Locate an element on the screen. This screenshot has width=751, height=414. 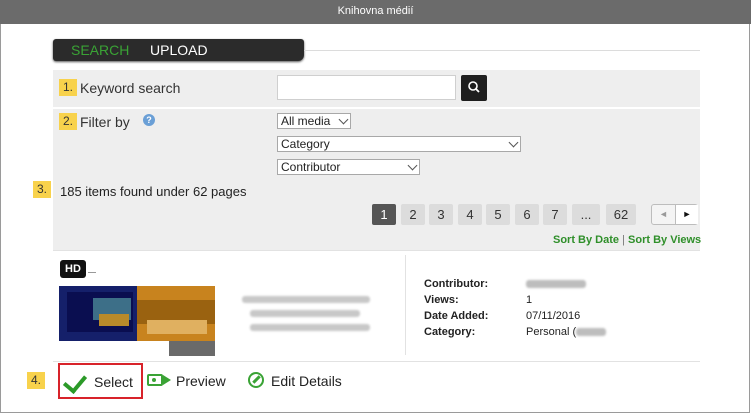
search-icon is located at coordinates (474, 87).